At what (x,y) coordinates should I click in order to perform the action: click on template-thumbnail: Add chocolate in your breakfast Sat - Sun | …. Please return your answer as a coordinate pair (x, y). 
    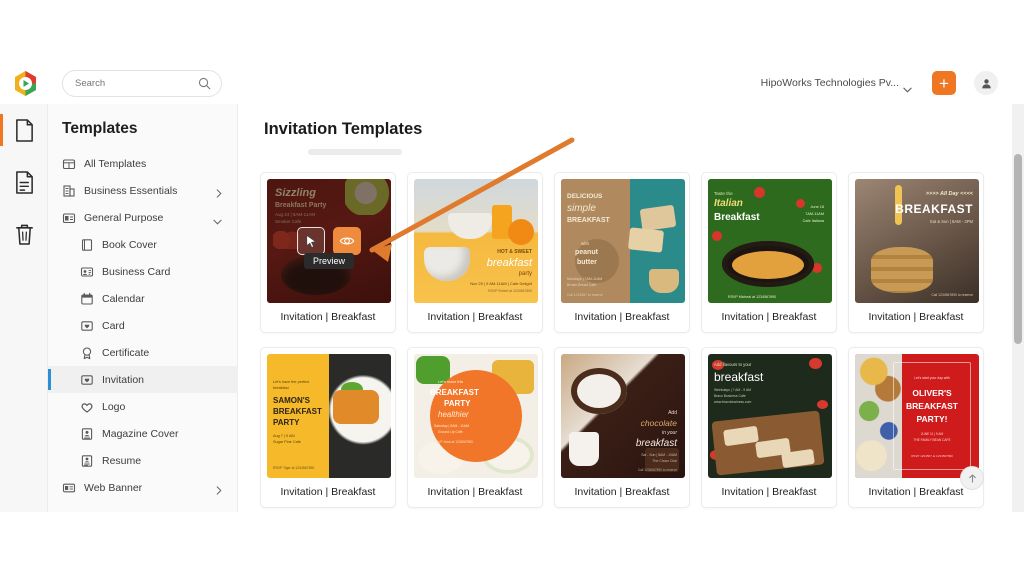
    Looking at the image, I should click on (623, 416).